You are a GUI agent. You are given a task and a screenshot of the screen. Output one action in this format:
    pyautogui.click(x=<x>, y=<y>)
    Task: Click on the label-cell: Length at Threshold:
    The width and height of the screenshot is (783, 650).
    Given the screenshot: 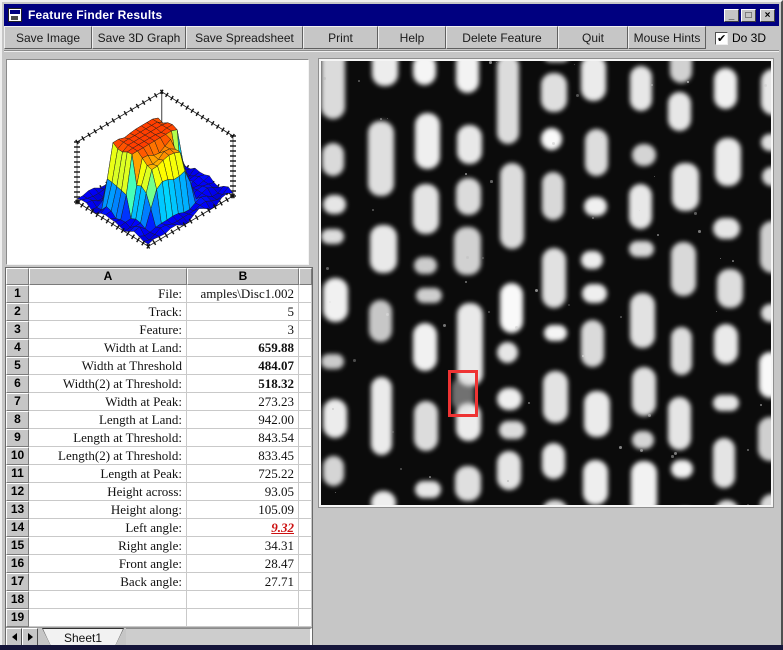 What is the action you would take?
    pyautogui.click(x=108, y=438)
    